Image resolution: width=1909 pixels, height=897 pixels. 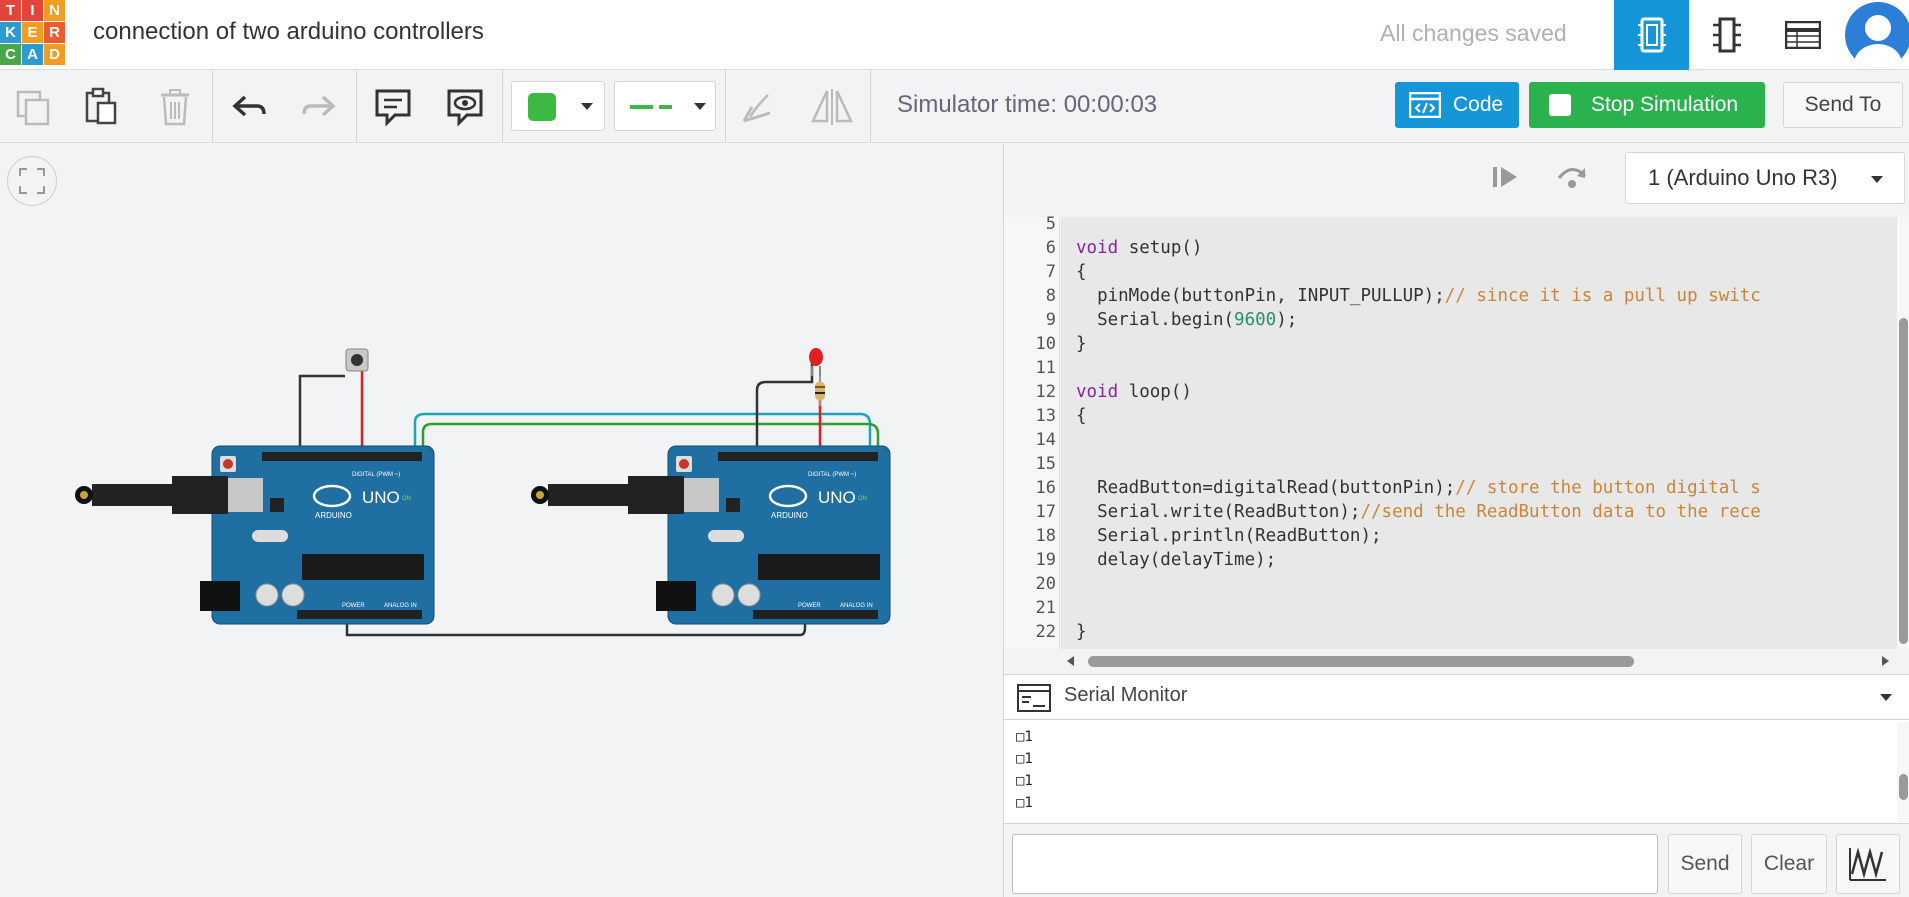 What do you see at coordinates (353, 606) in the screenshot?
I see `board-left-power-label: POWER` at bounding box center [353, 606].